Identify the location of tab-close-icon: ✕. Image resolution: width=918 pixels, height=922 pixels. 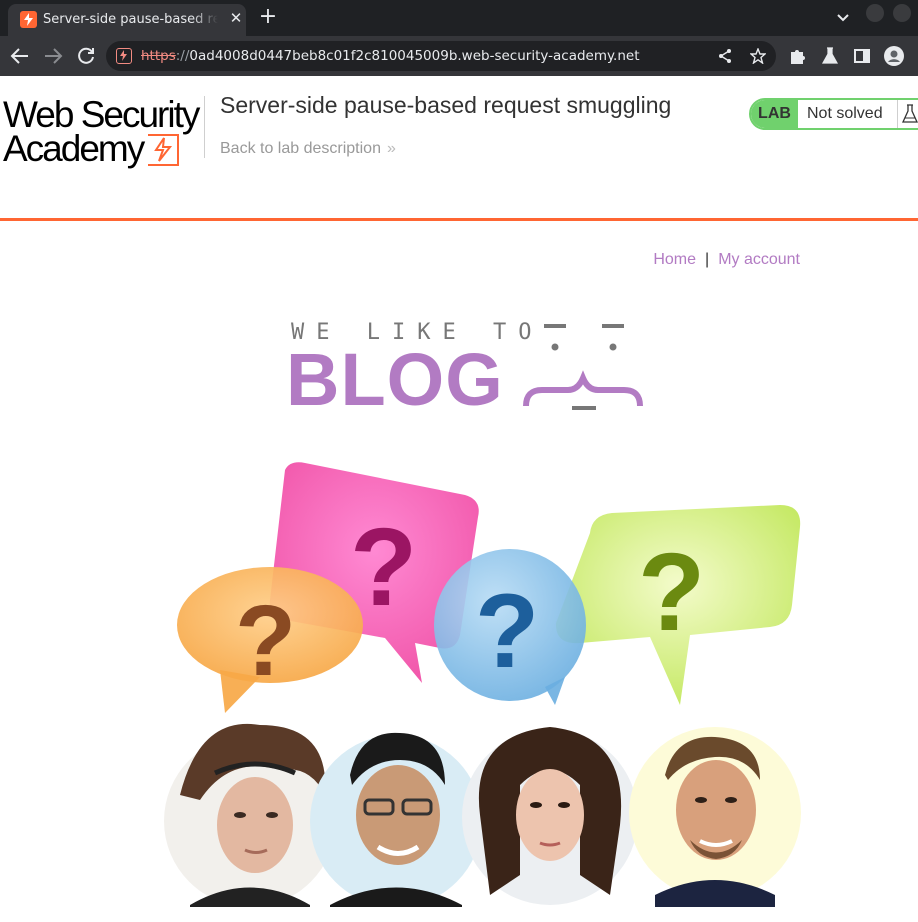
(236, 19).